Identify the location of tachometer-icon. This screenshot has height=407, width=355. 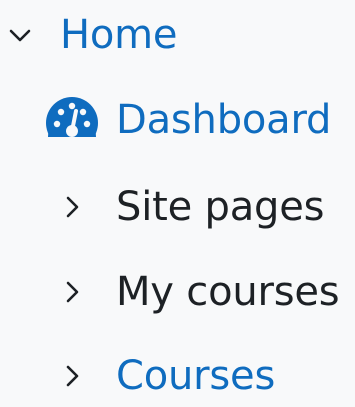
(72, 120).